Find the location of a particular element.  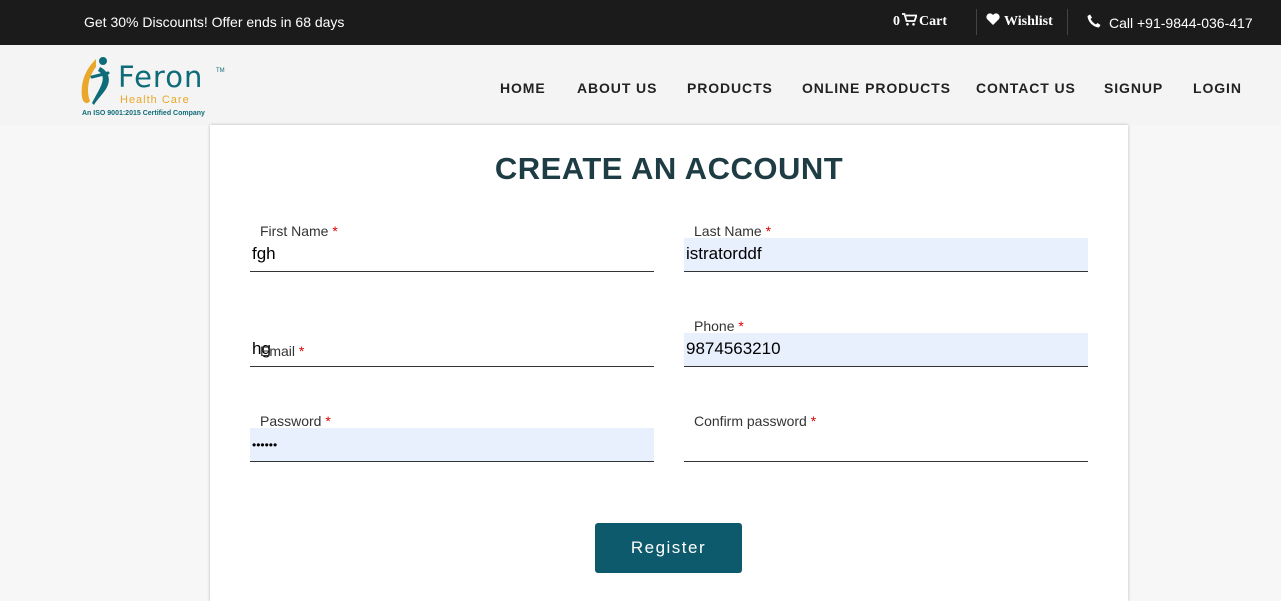

password-group: Password * •••••• is located at coordinates (452, 437).